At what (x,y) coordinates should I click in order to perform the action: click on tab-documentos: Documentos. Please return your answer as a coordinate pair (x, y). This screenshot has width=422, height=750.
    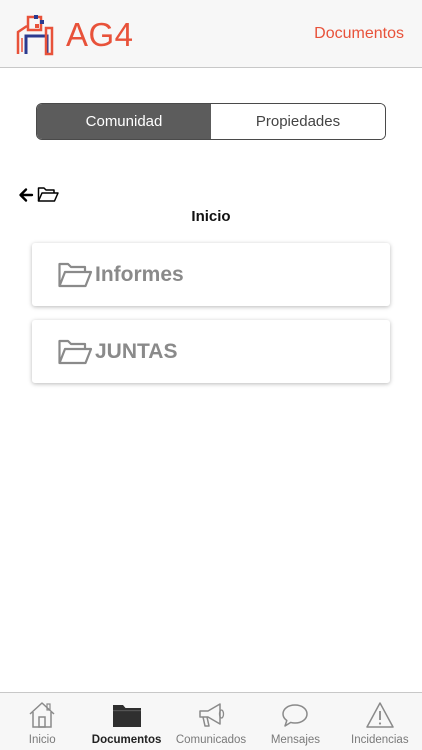
    Looking at the image, I should click on (126, 721).